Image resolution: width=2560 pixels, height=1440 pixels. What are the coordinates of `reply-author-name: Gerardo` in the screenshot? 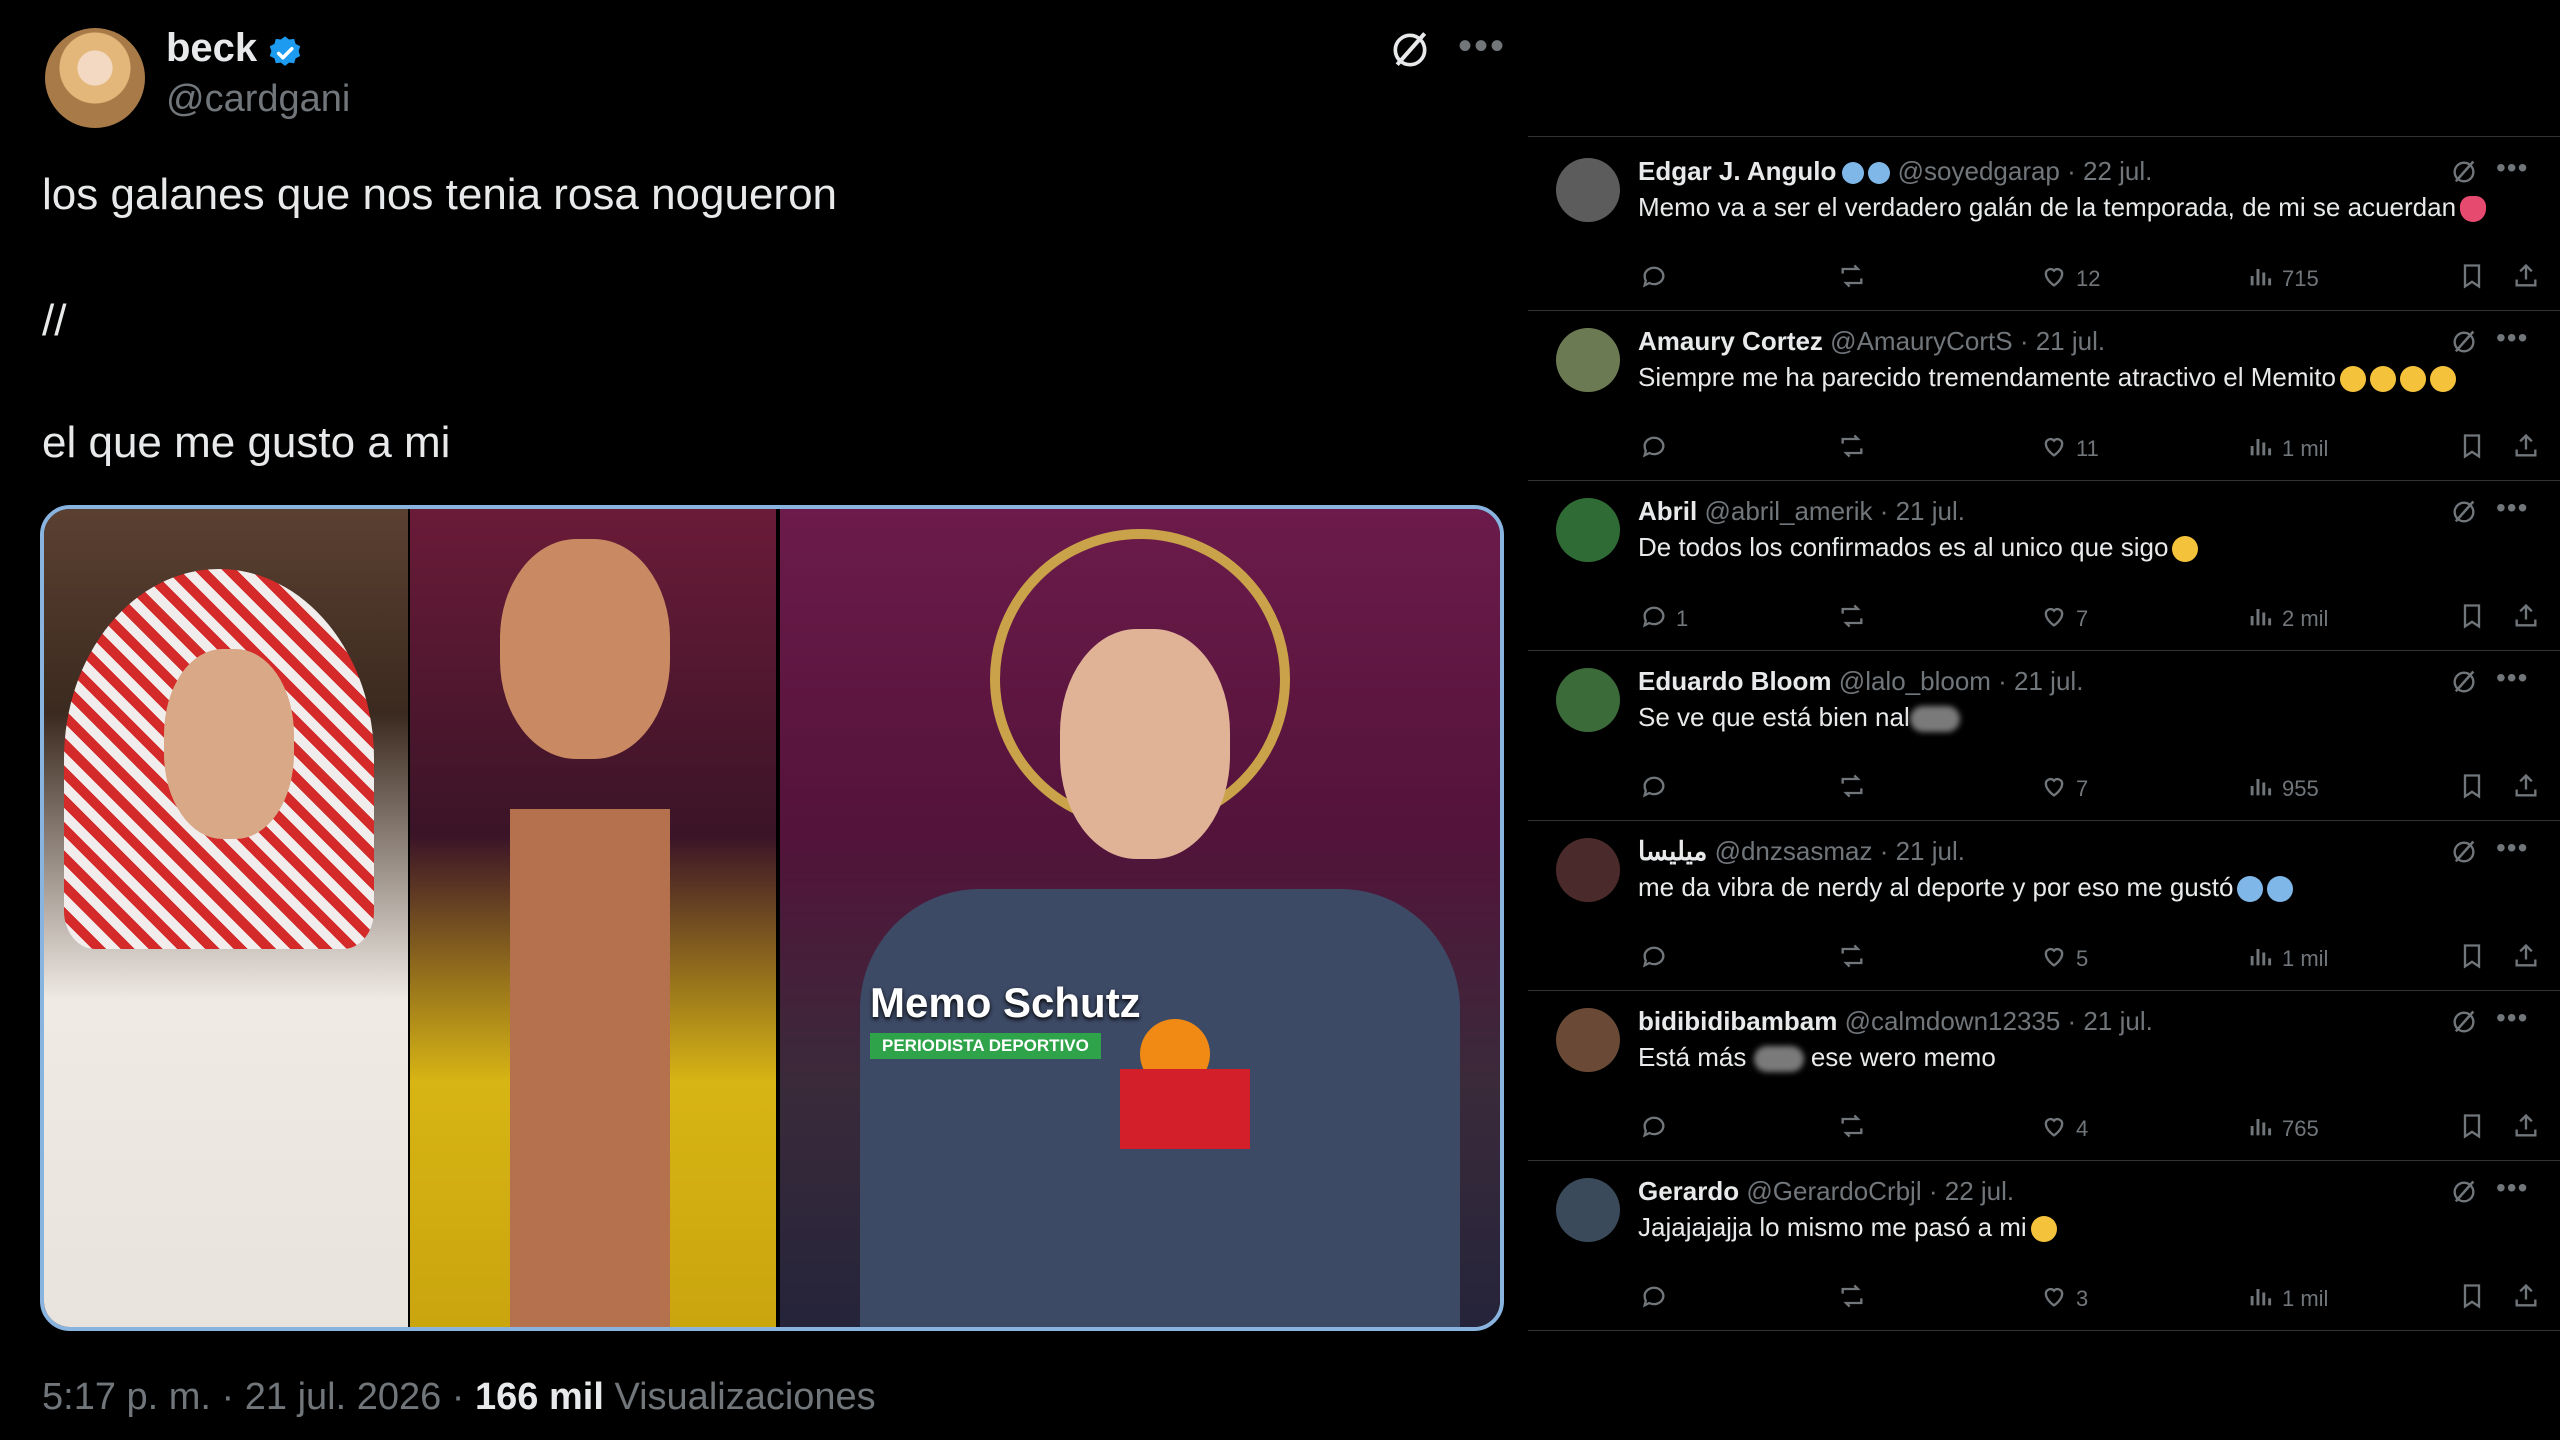 It's located at (1688, 1191).